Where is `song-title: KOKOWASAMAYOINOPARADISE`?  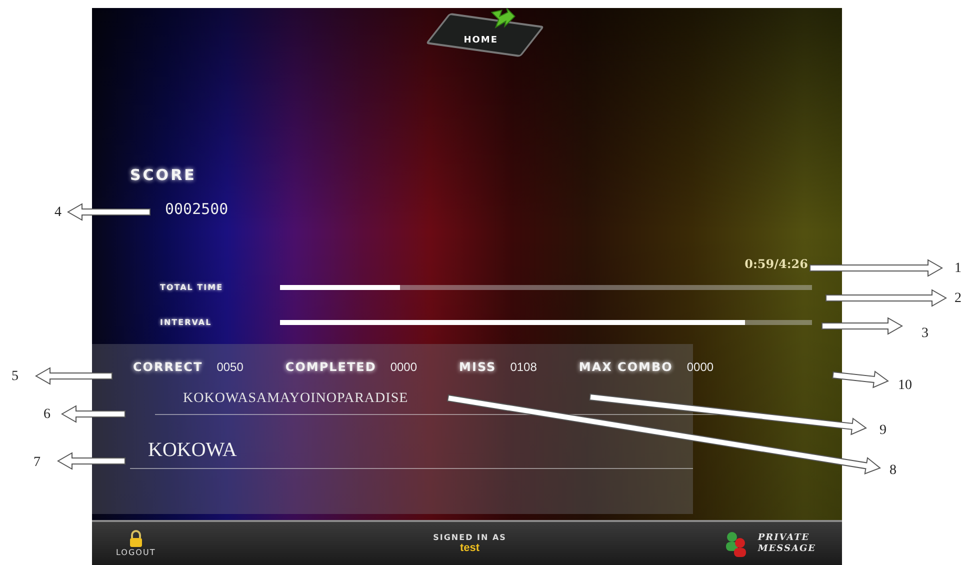 song-title: KOKOWASAMAYOINOPARADISE is located at coordinates (295, 399).